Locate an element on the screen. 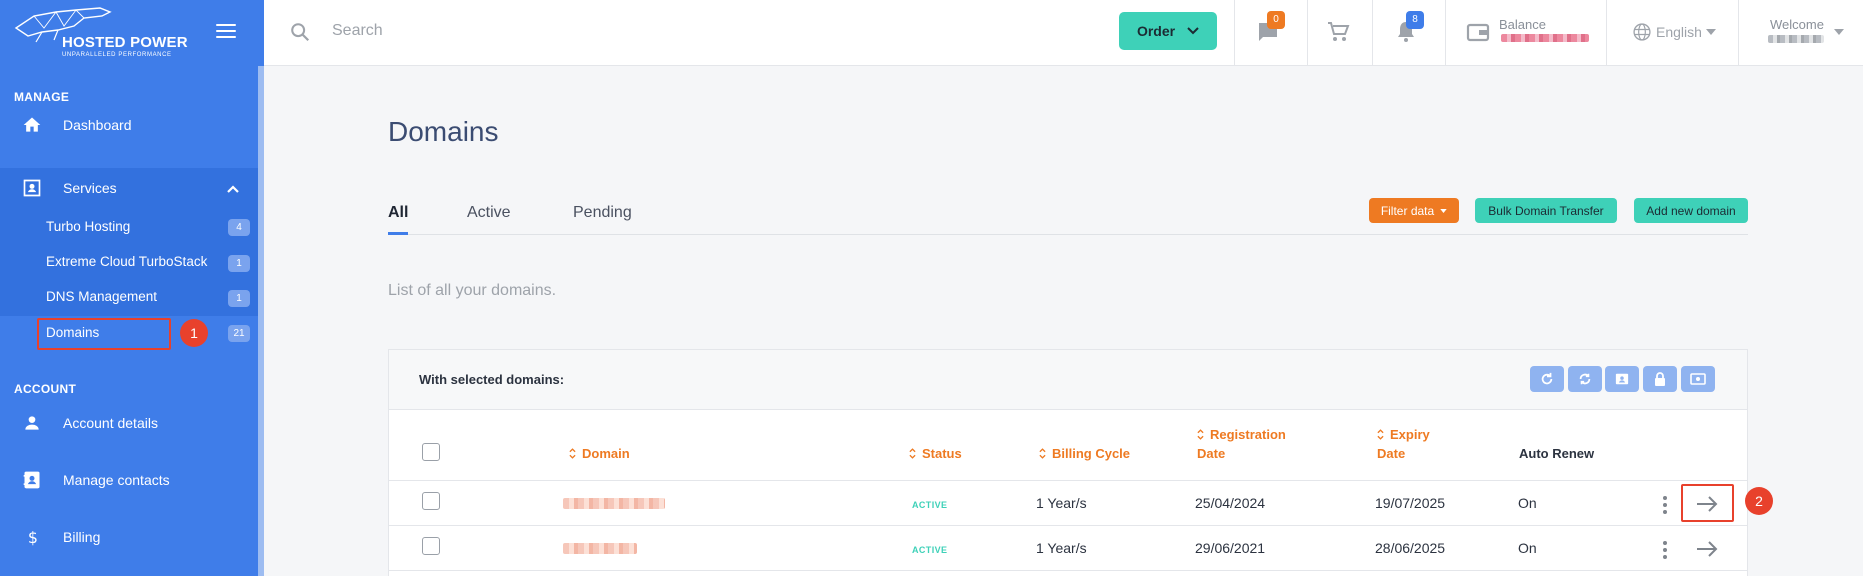  cart-icon is located at coordinates (1338, 32).